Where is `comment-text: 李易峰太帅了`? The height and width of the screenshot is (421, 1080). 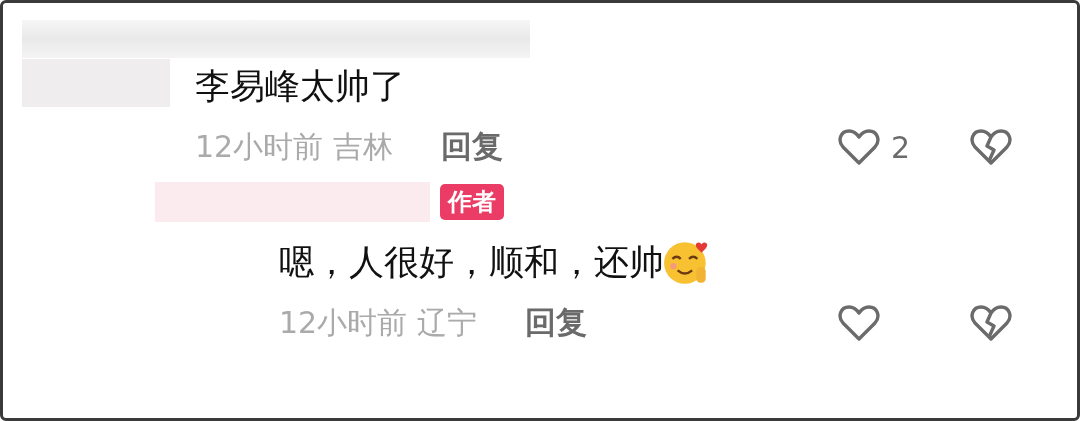 comment-text: 李易峰太帅了 is located at coordinates (300, 86).